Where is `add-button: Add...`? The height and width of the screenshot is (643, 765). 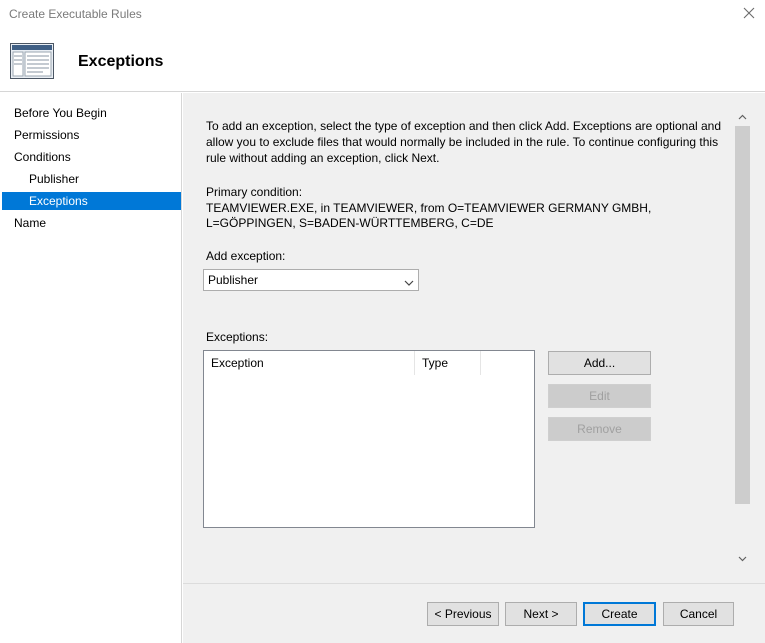 add-button: Add... is located at coordinates (599, 363).